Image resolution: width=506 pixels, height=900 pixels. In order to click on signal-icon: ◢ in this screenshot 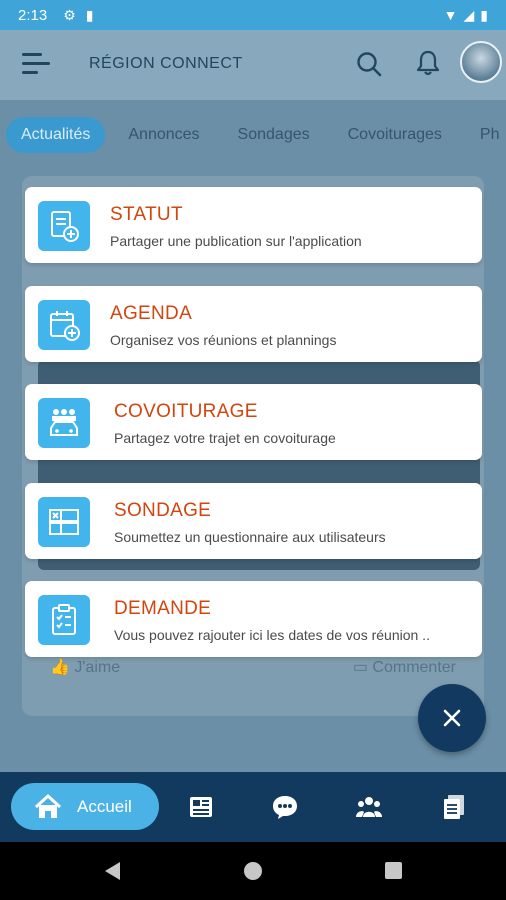, I will do `click(469, 14)`.